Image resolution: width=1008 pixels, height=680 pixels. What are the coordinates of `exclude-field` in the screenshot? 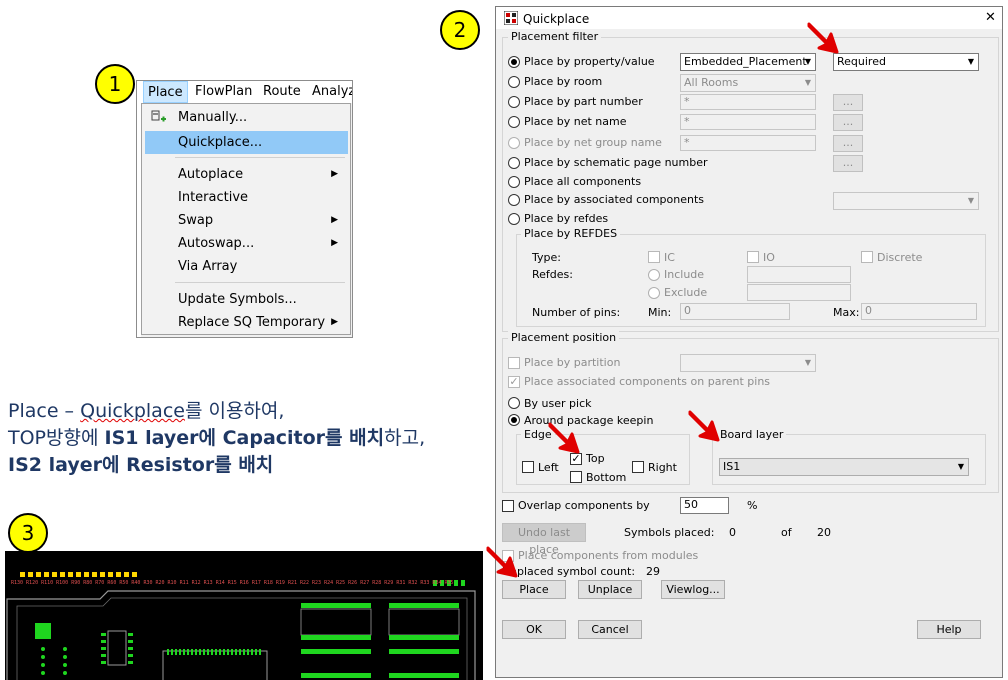 It's located at (799, 292).